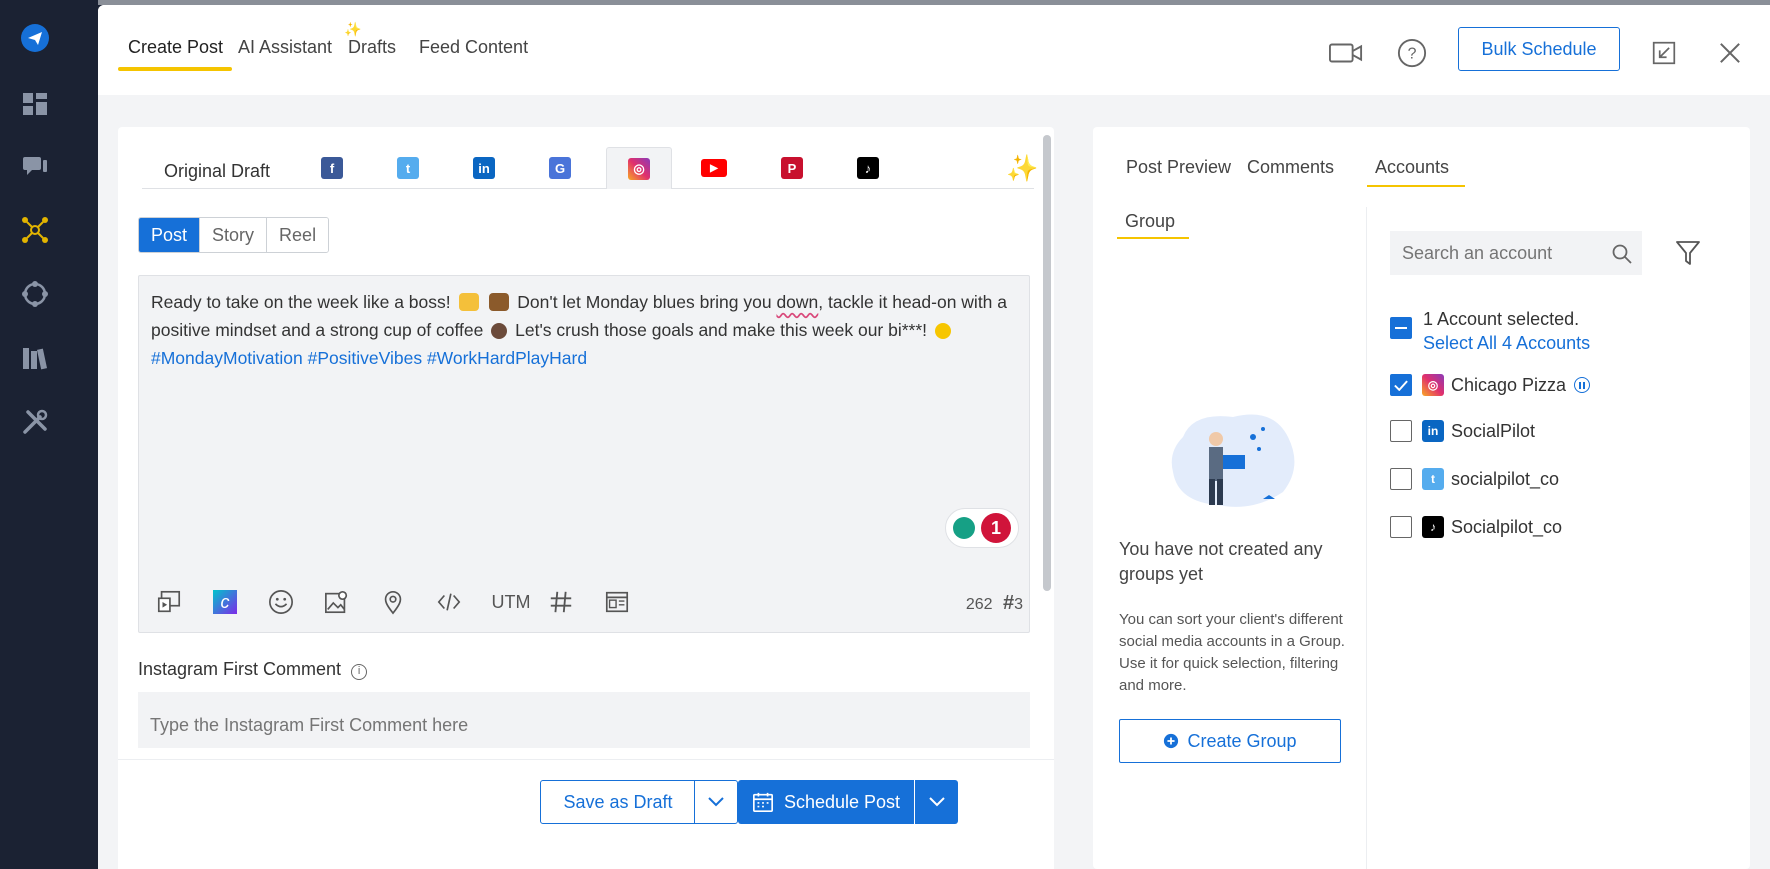  What do you see at coordinates (1366, 538) in the screenshot?
I see `panel-divider` at bounding box center [1366, 538].